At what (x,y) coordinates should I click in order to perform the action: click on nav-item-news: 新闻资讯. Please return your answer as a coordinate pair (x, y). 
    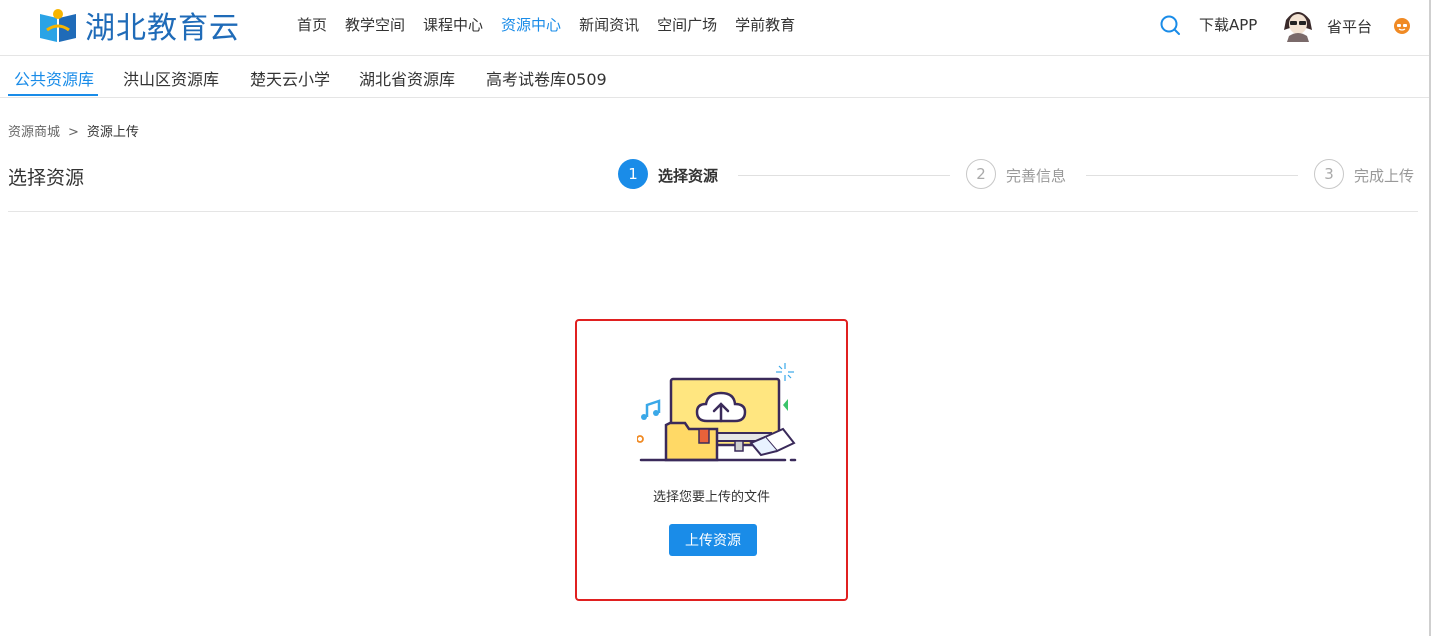
    Looking at the image, I should click on (609, 24).